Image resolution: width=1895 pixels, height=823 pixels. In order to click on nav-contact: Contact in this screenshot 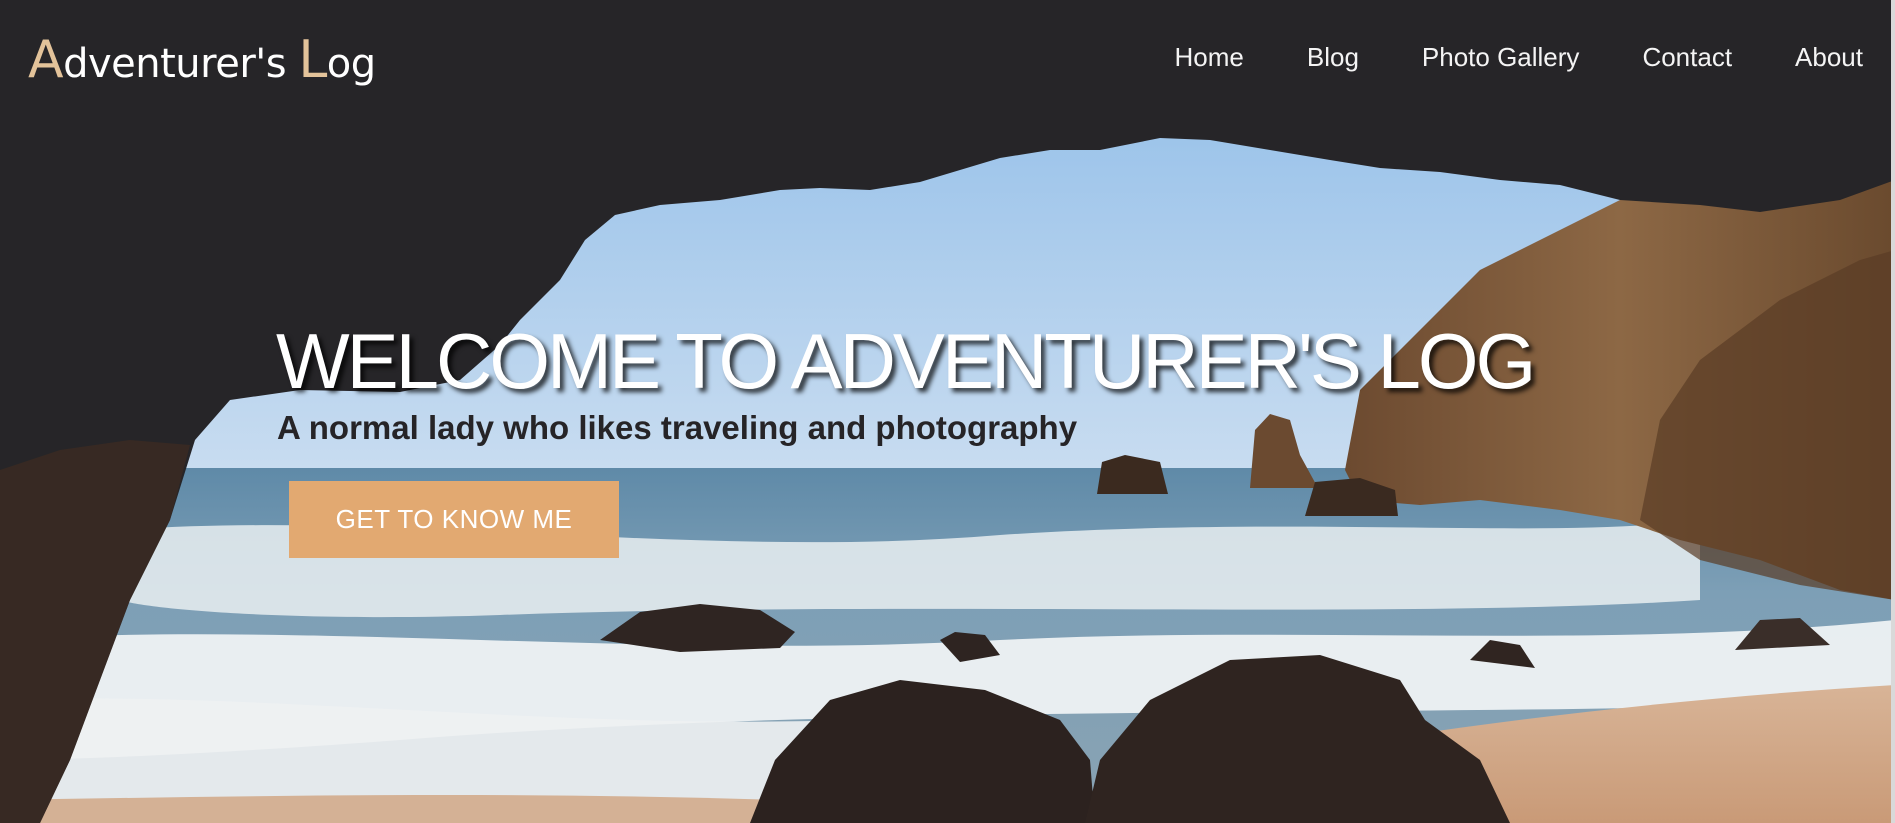, I will do `click(1687, 57)`.